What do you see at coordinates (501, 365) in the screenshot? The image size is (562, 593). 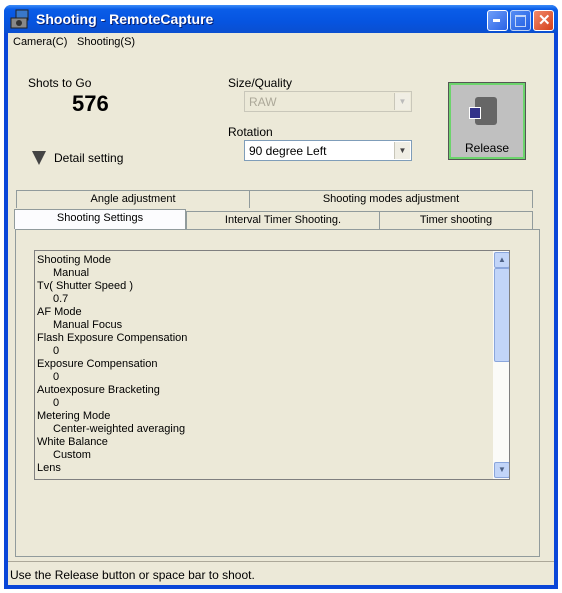 I see `vertical-scrollbar: ▲ ▼` at bounding box center [501, 365].